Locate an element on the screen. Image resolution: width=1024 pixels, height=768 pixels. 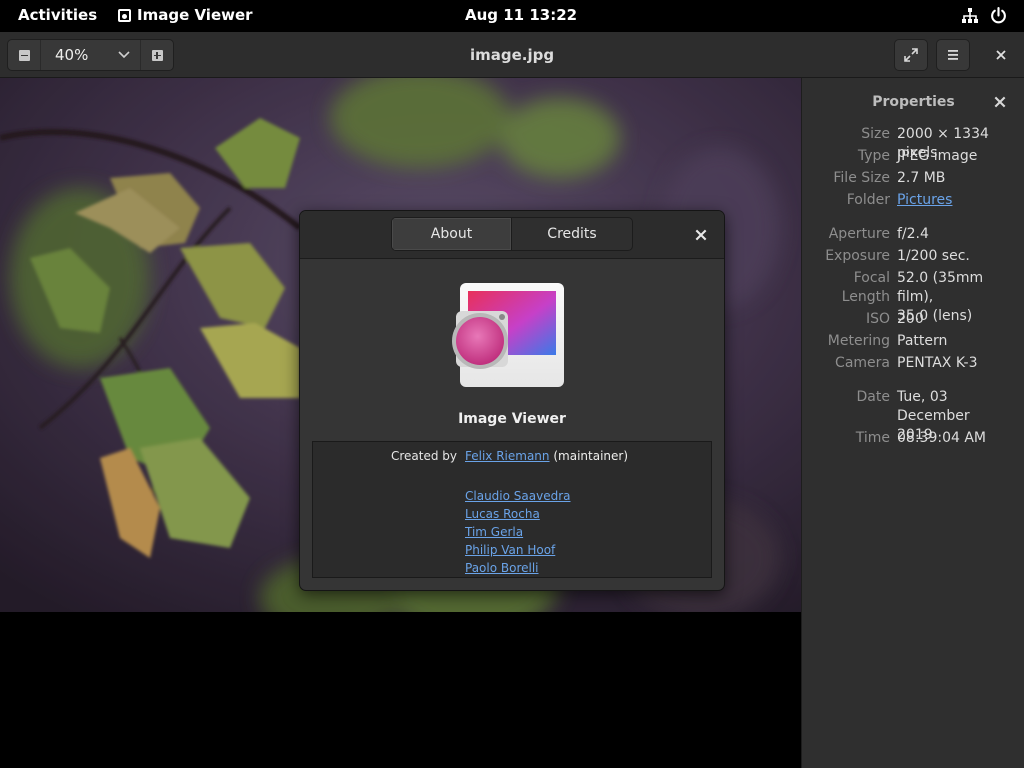
properties-title: Properties is located at coordinates (913, 102).